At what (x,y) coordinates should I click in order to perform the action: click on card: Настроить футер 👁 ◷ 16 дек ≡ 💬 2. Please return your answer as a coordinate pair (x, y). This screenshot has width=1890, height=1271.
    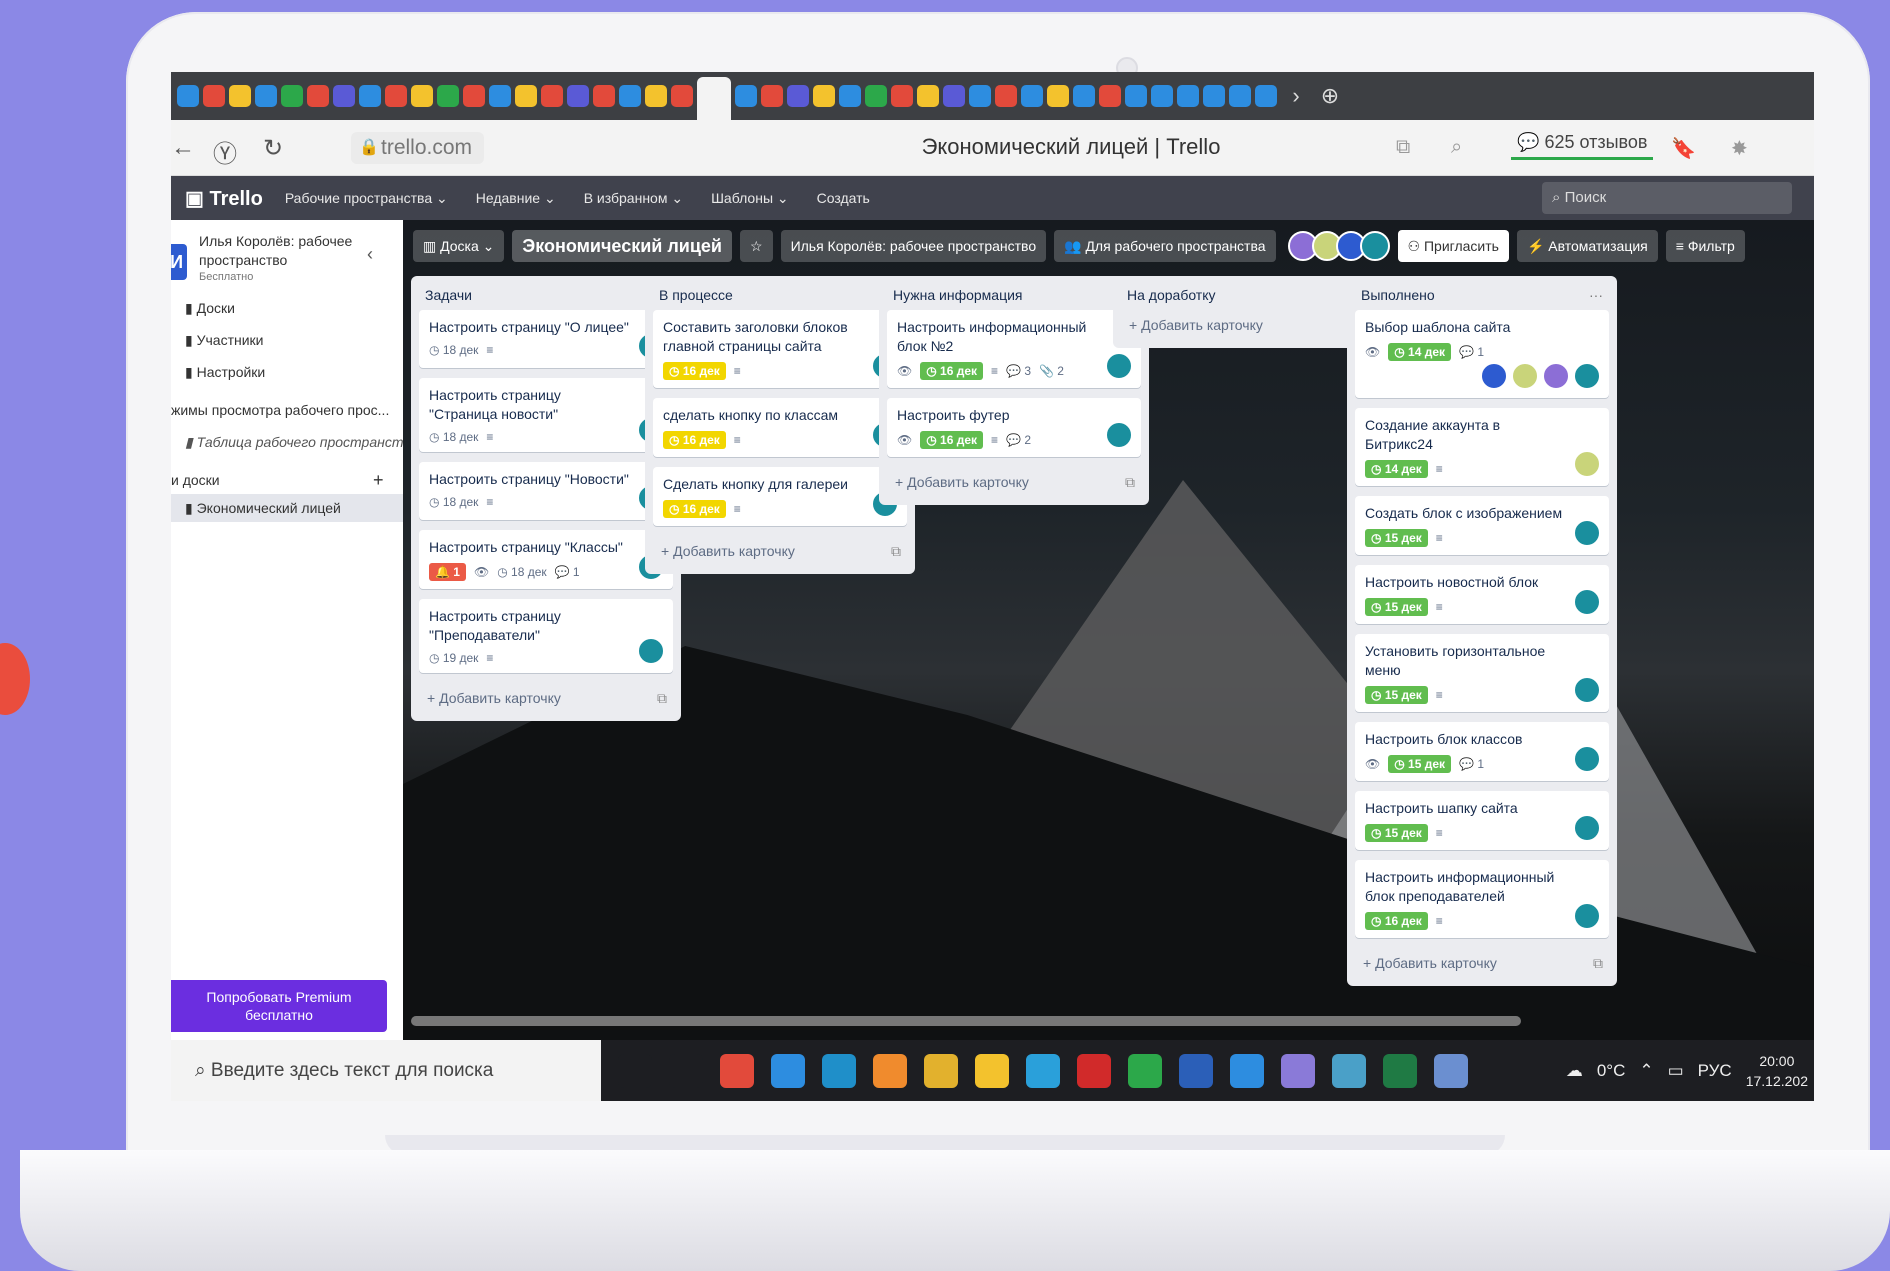
    Looking at the image, I should click on (1014, 427).